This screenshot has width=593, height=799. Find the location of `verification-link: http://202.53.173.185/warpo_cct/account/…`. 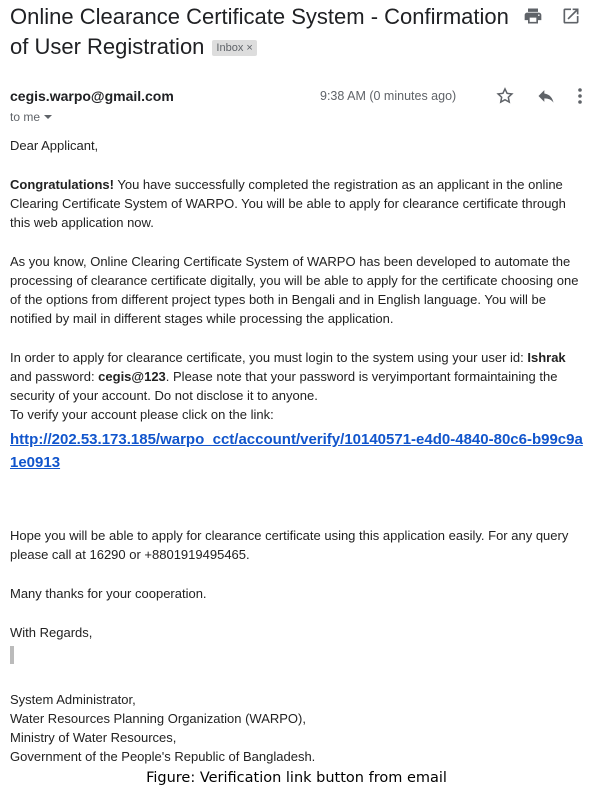

verification-link: http://202.53.173.185/warpo_cct/account/… is located at coordinates (297, 451).